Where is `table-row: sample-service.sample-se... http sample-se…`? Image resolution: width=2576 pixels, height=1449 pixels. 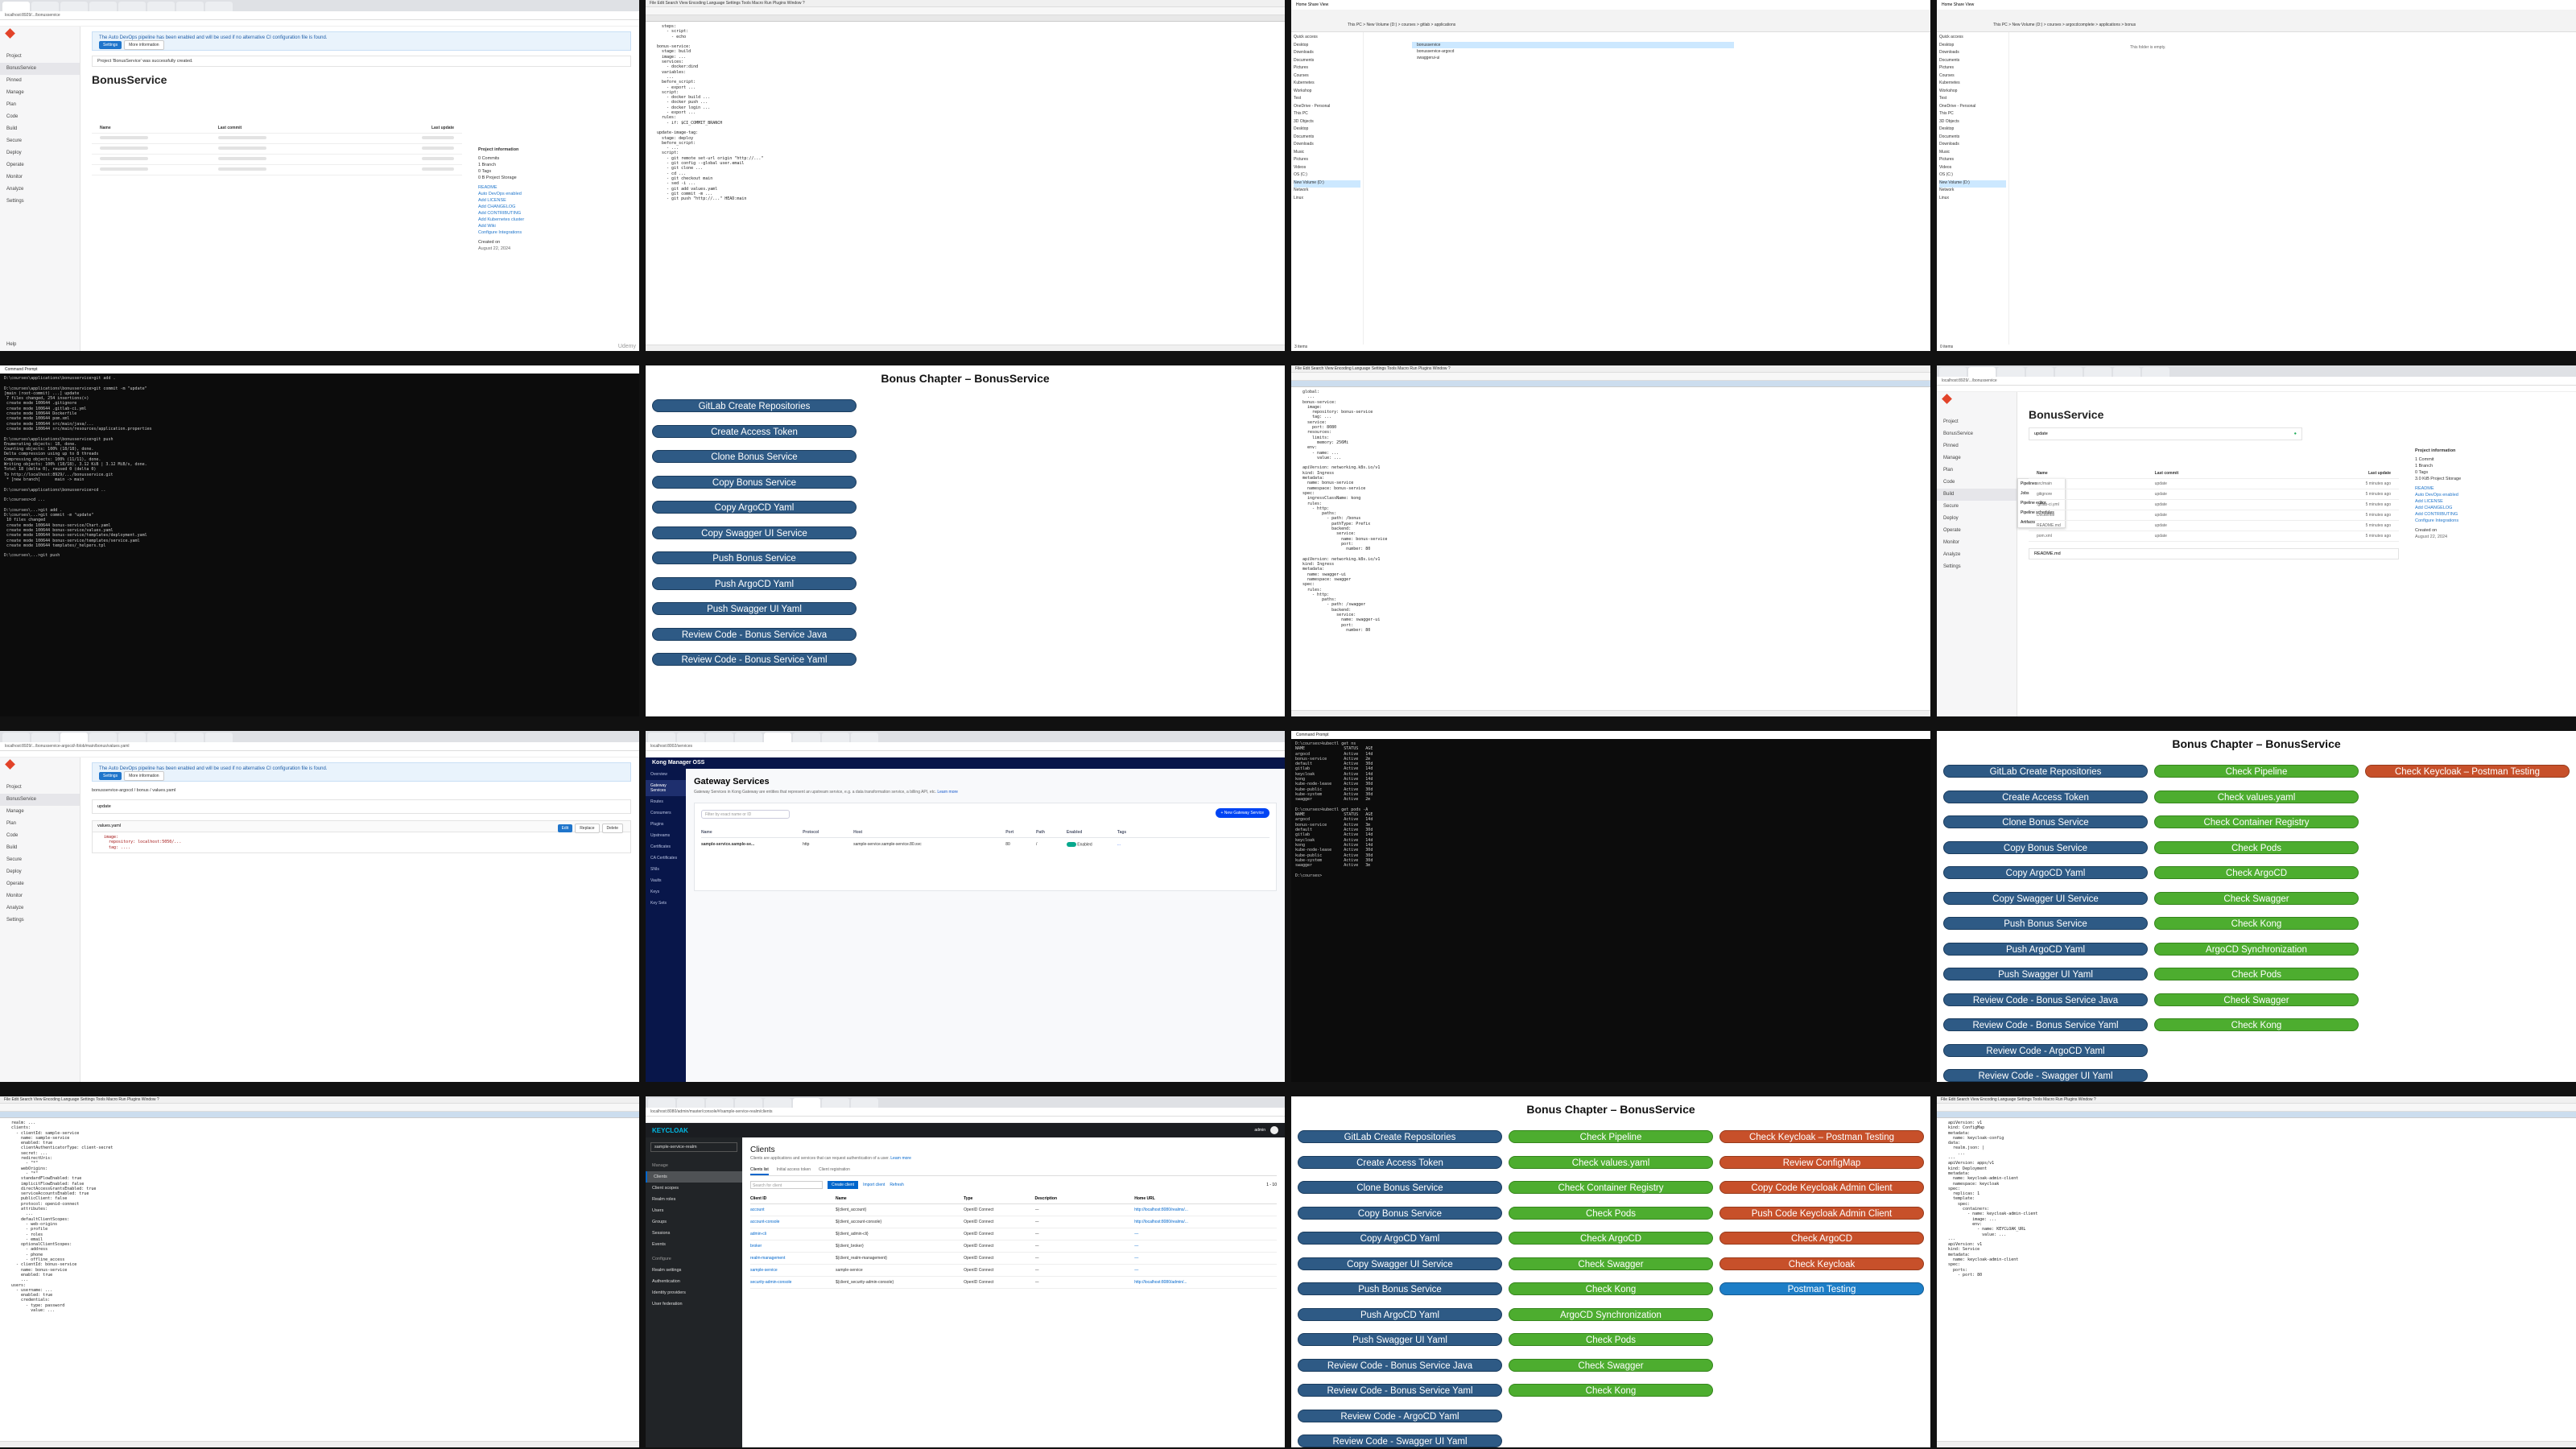
table-row: sample-service.sample-se... http sample-se… is located at coordinates (985, 844).